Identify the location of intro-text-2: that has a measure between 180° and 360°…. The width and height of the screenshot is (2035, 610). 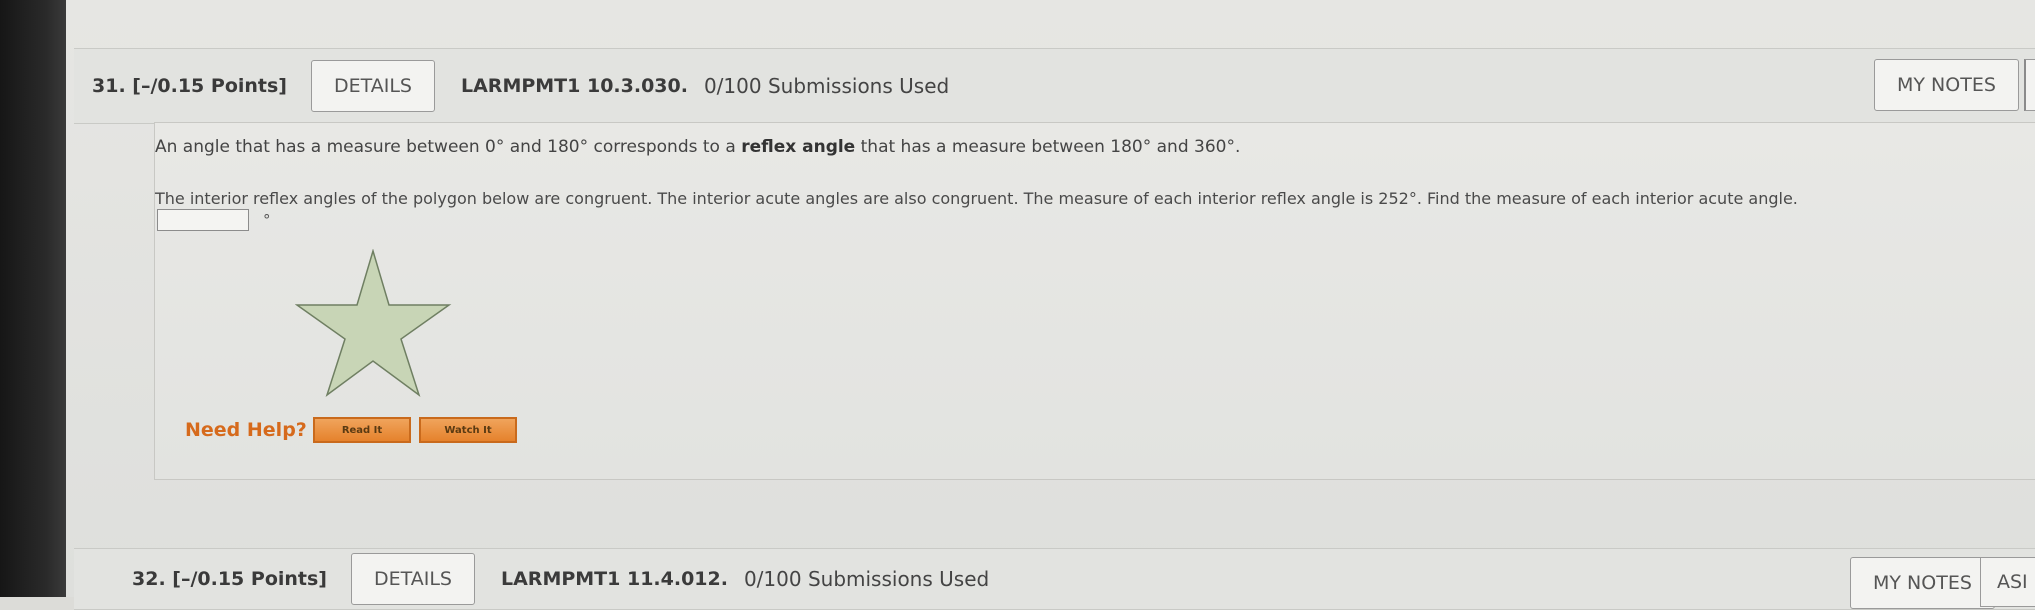
(1048, 147).